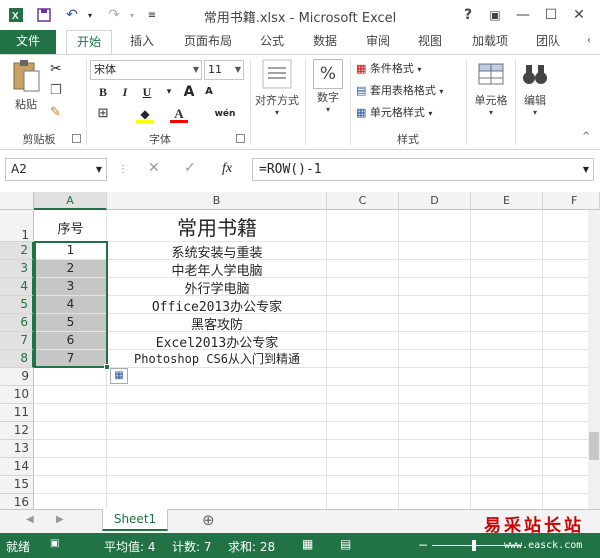 This screenshot has width=600, height=558. I want to click on underline-button: U, so click(147, 92).